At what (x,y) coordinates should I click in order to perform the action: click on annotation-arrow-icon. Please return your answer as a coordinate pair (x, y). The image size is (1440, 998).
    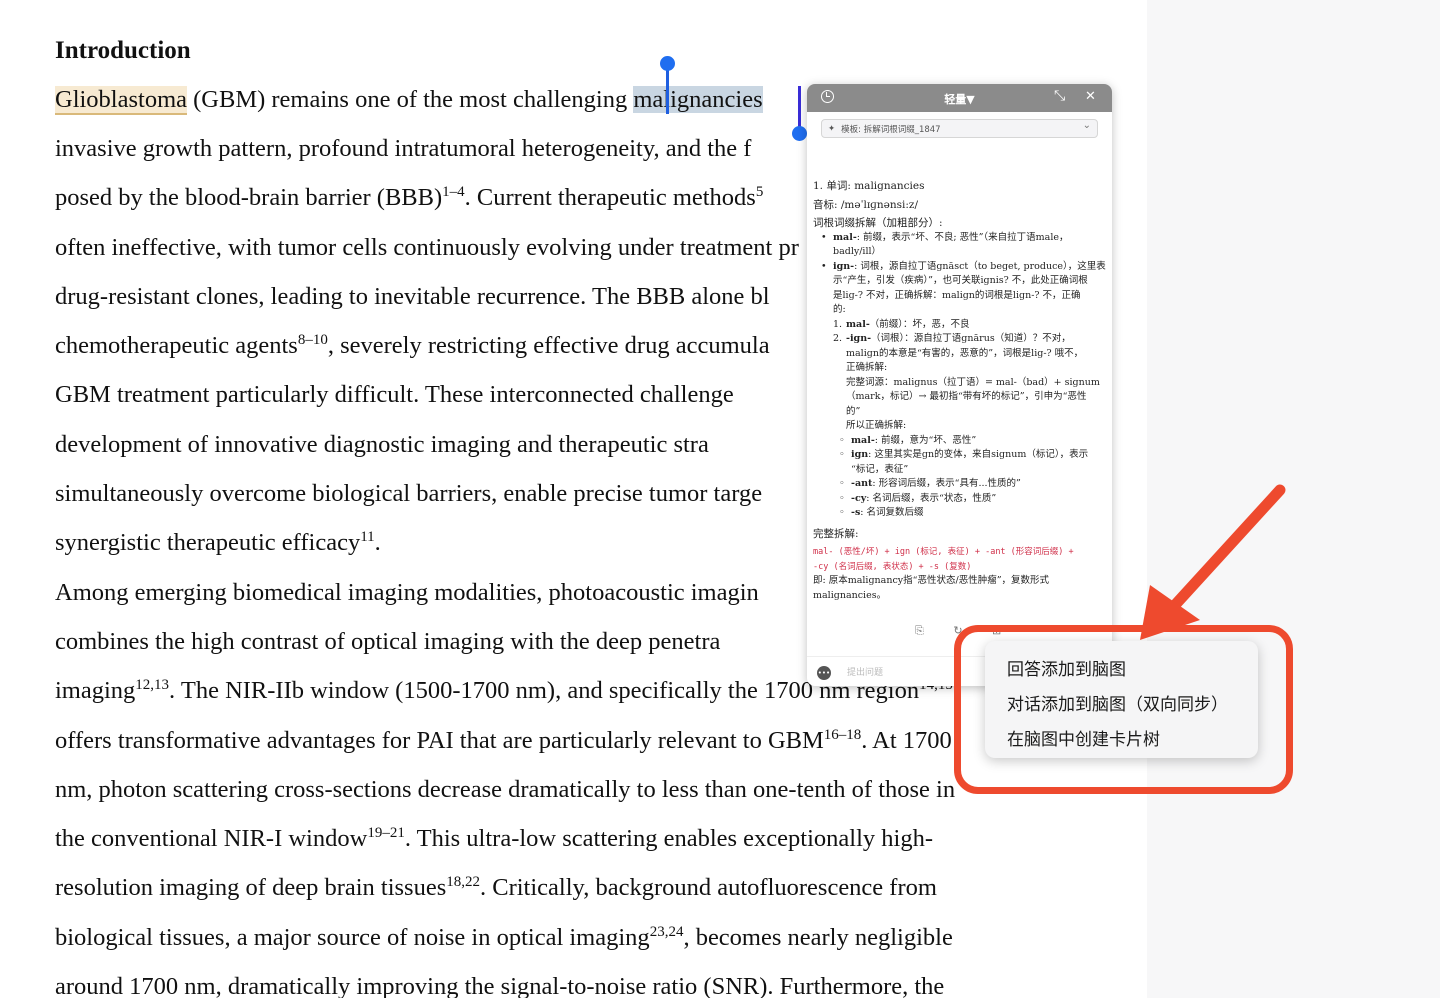
    Looking at the image, I should click on (1213, 562).